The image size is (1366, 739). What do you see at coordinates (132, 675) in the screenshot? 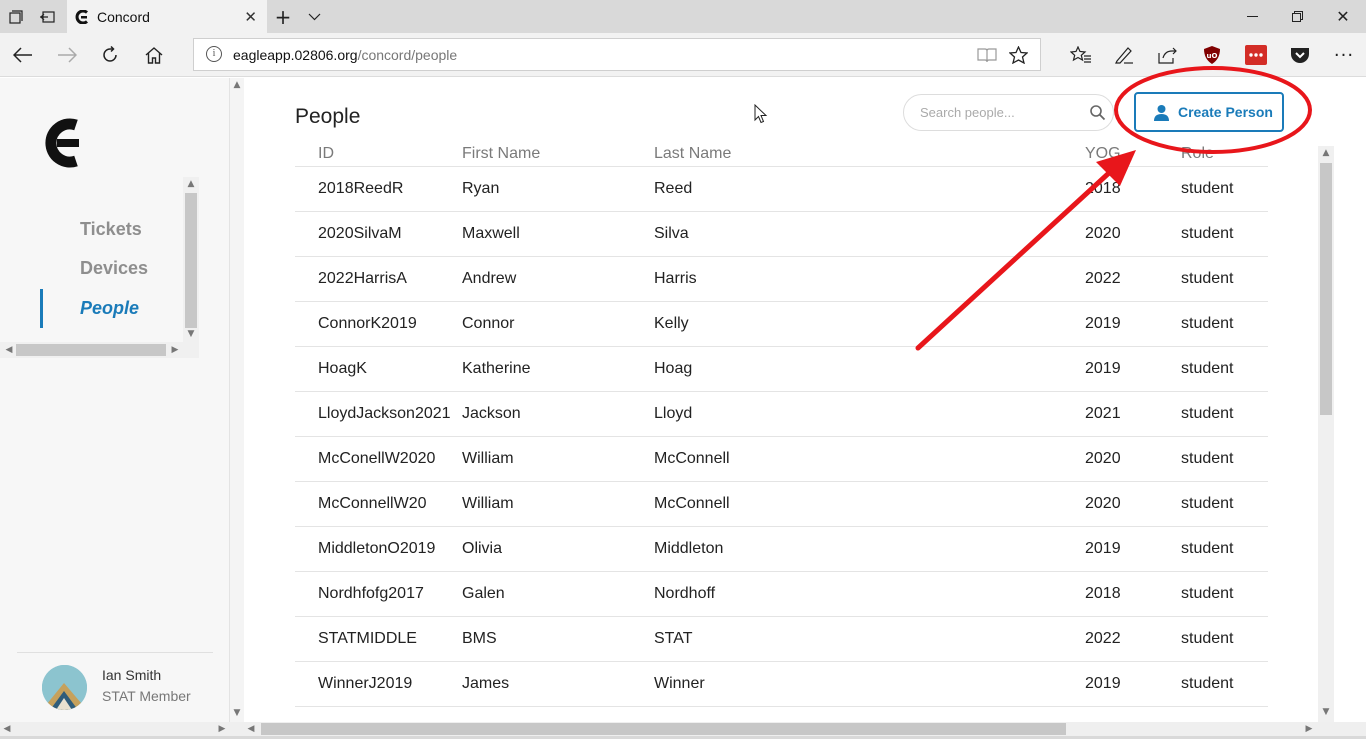
I see `user-name: Ian Smith` at bounding box center [132, 675].